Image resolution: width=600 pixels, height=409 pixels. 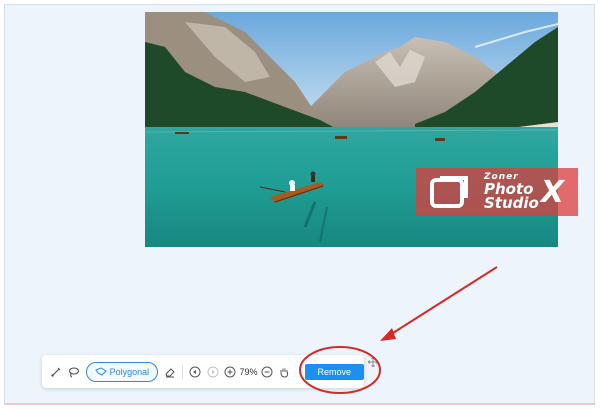 What do you see at coordinates (203, 371) in the screenshot?
I see `selection-toolbar: Polygonal 79% Remove` at bounding box center [203, 371].